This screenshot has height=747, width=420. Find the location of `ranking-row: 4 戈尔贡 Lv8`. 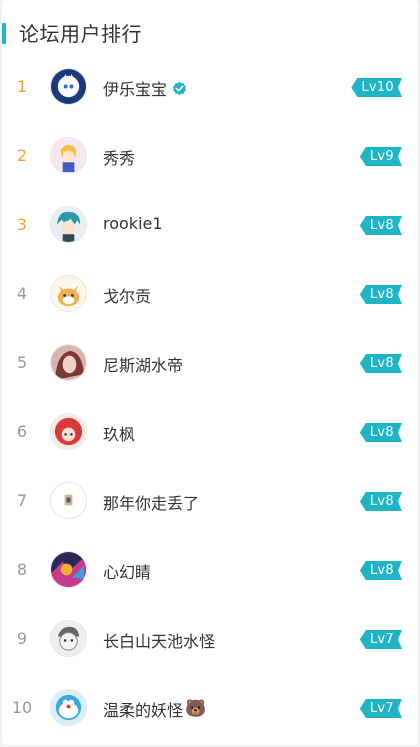

ranking-row: 4 戈尔贡 Lv8 is located at coordinates (210, 295).